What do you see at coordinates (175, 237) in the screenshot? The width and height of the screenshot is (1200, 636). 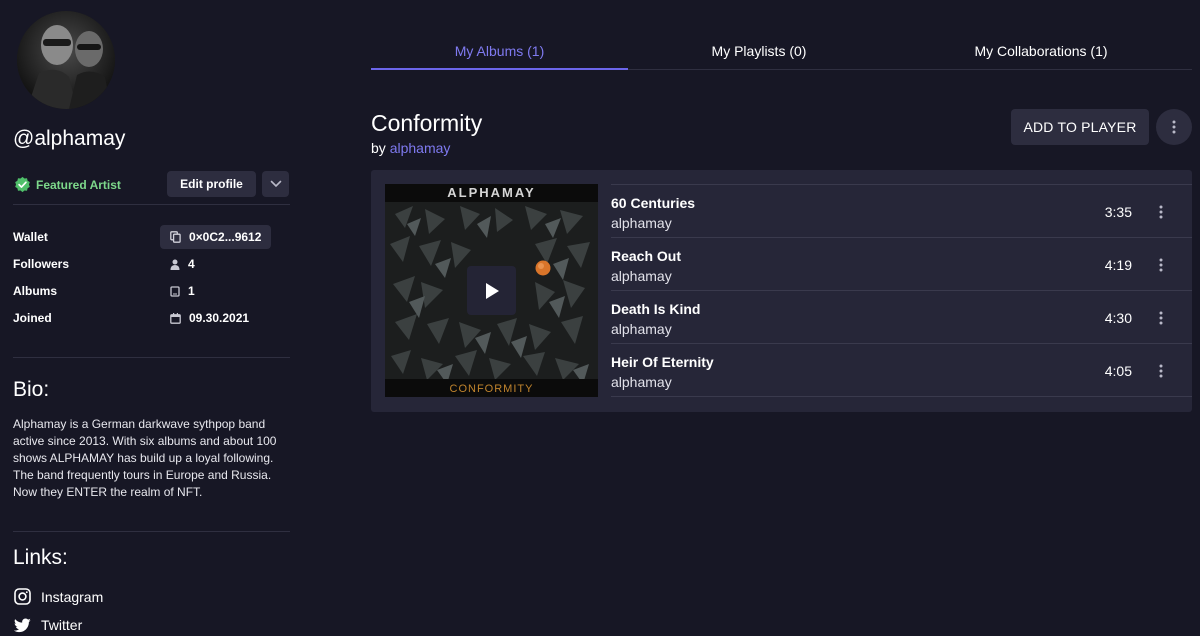 I see `copy-icon` at bounding box center [175, 237].